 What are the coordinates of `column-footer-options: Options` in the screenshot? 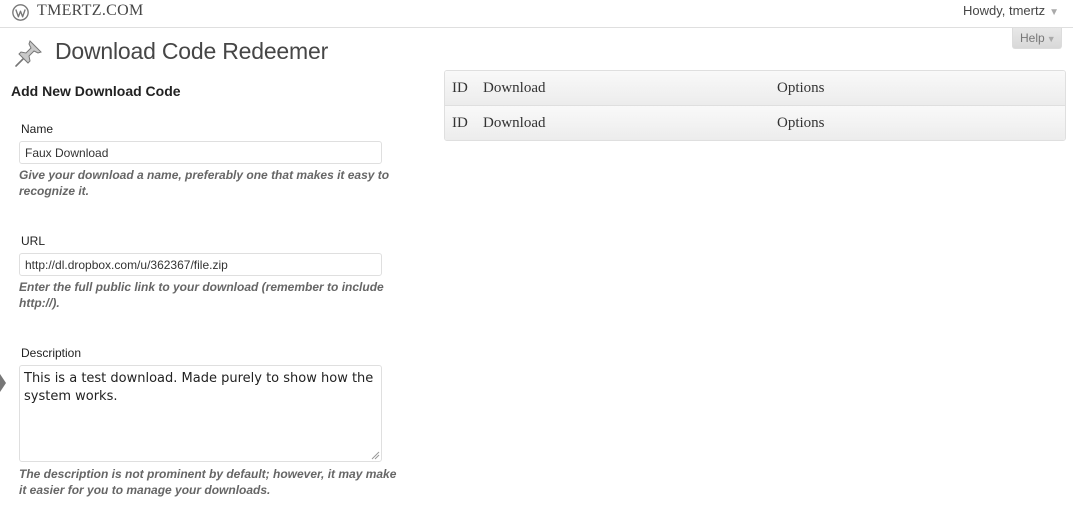 It's located at (801, 123).